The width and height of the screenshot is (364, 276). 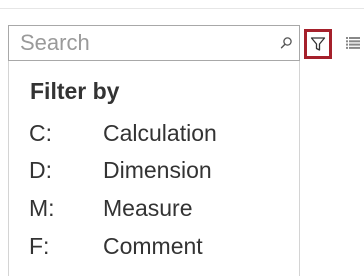 What do you see at coordinates (75, 91) in the screenshot?
I see `filter-dropdown-title: Filter by` at bounding box center [75, 91].